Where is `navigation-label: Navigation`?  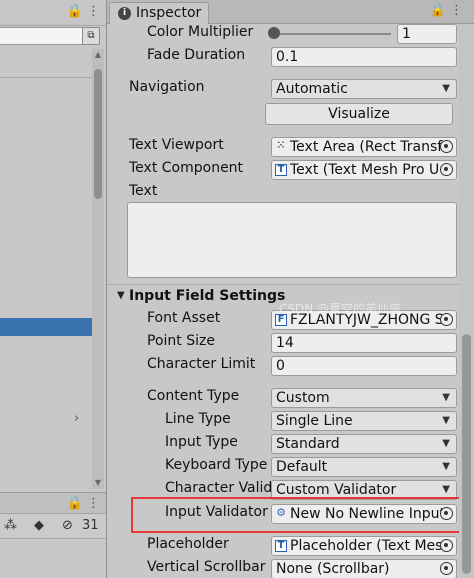 navigation-label: Navigation is located at coordinates (167, 87).